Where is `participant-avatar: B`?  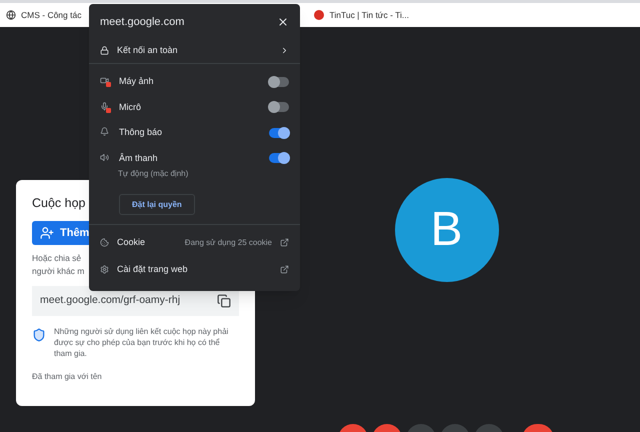 participant-avatar: B is located at coordinates (446, 230).